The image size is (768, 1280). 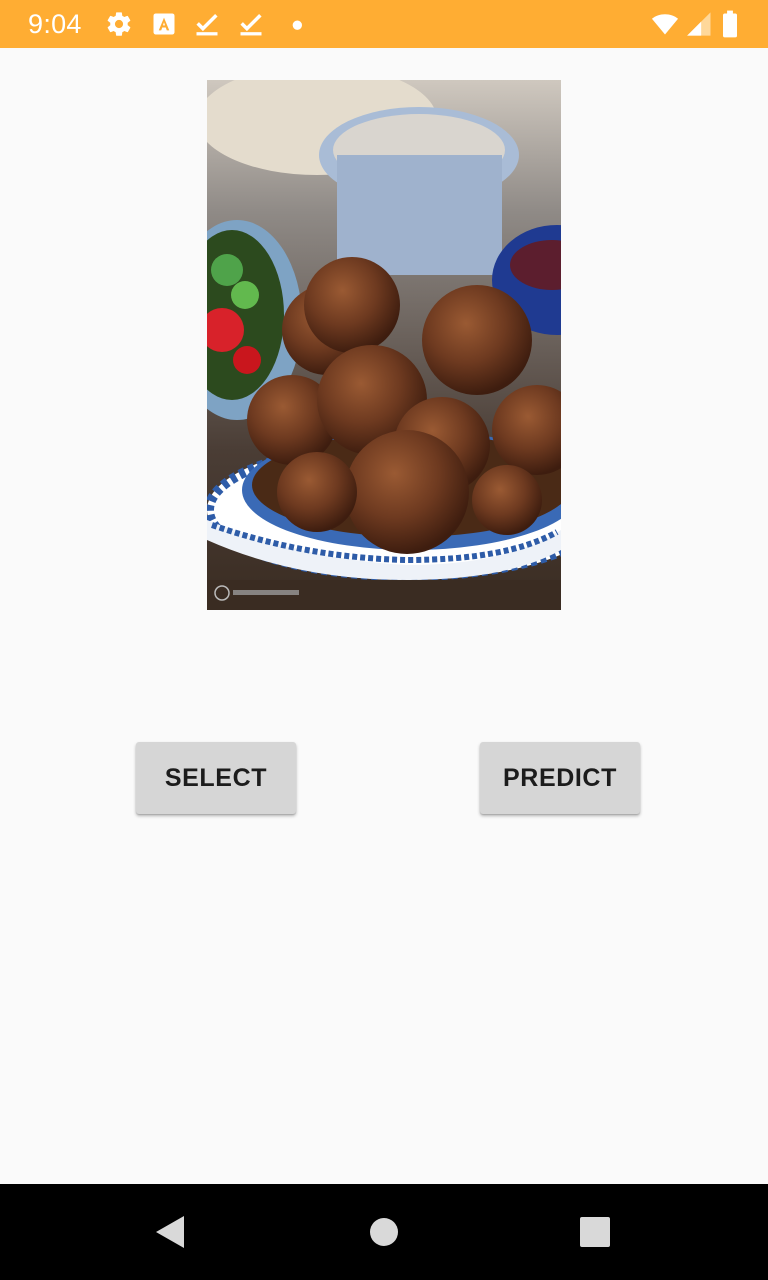 I want to click on status-time: 9:04, so click(x=55, y=24).